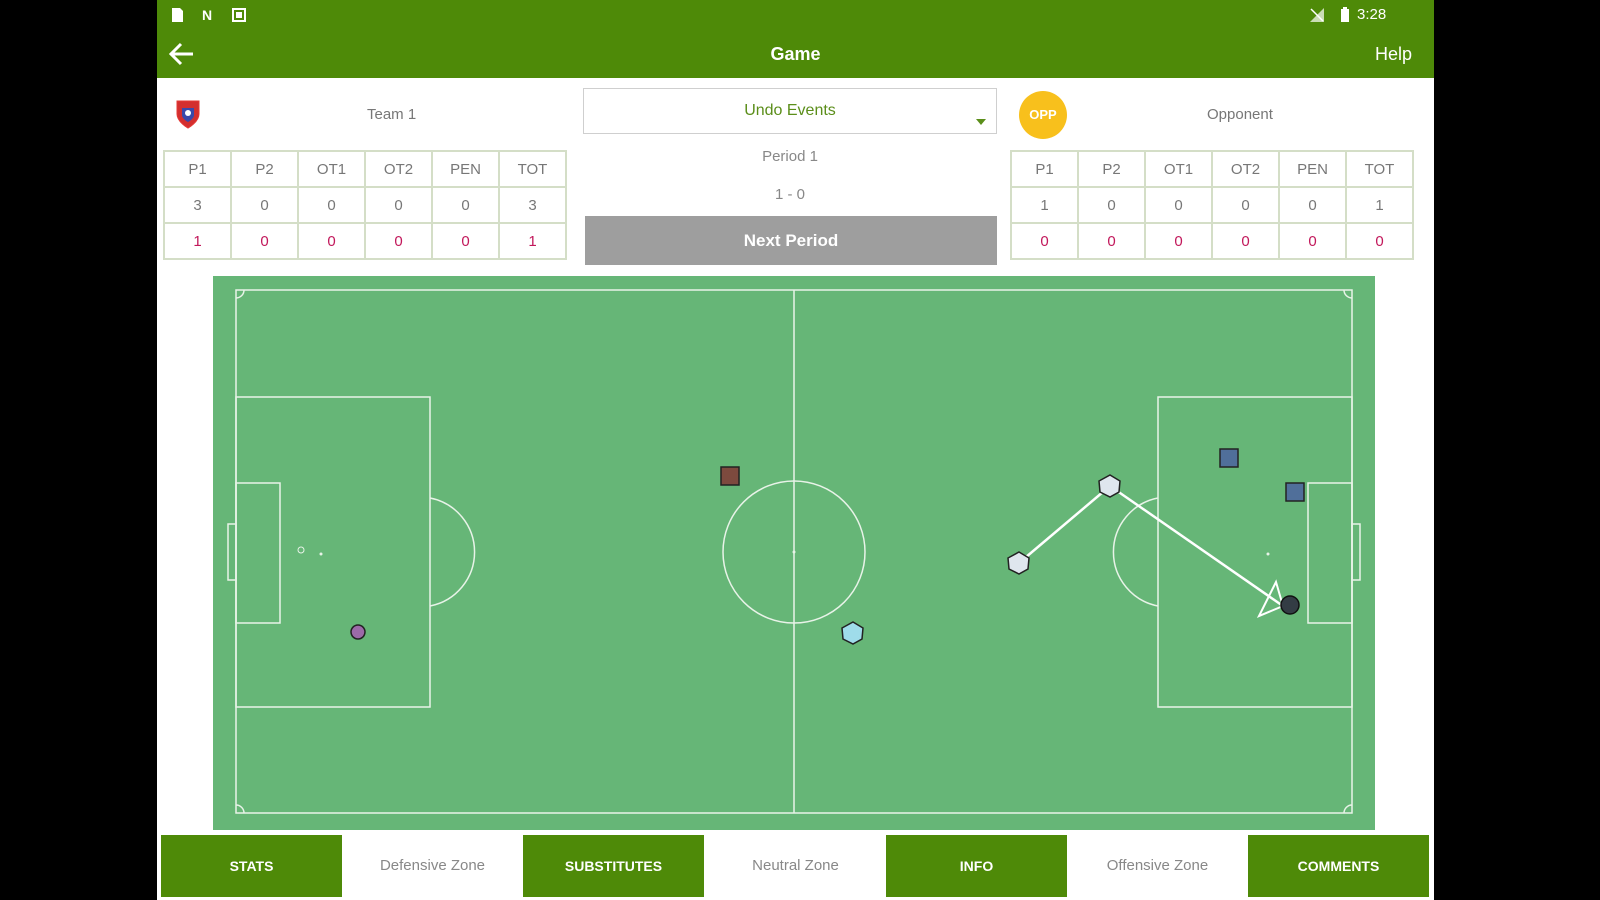  I want to click on signal-icon, so click(1317, 15).